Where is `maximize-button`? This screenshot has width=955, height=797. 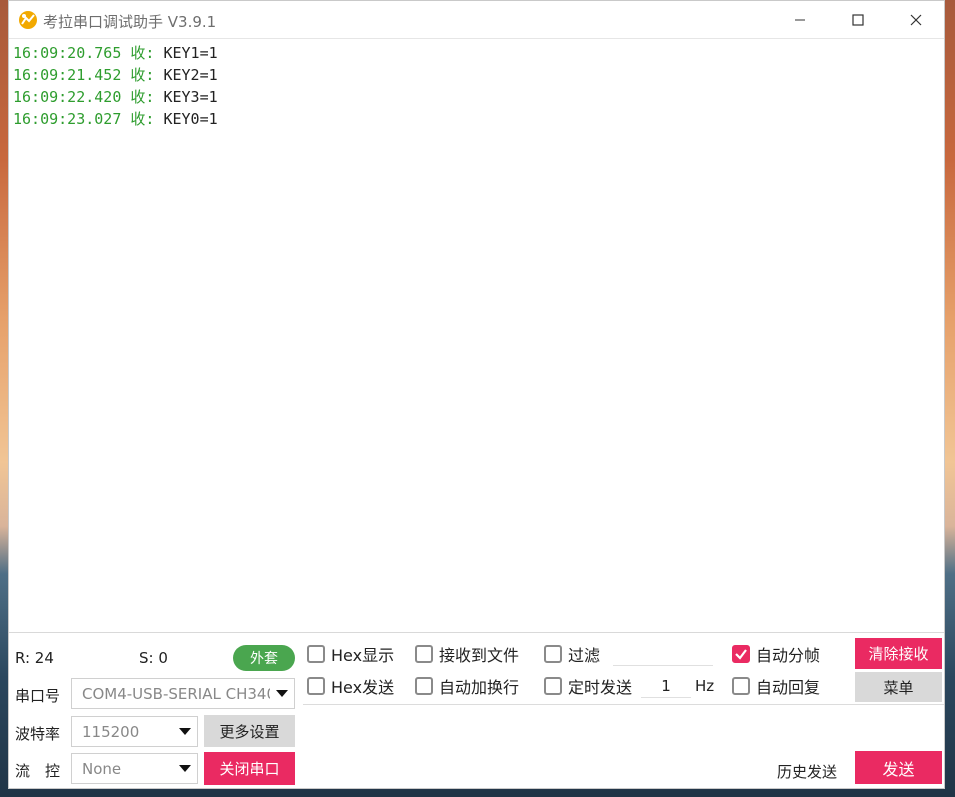 maximize-button is located at coordinates (858, 20).